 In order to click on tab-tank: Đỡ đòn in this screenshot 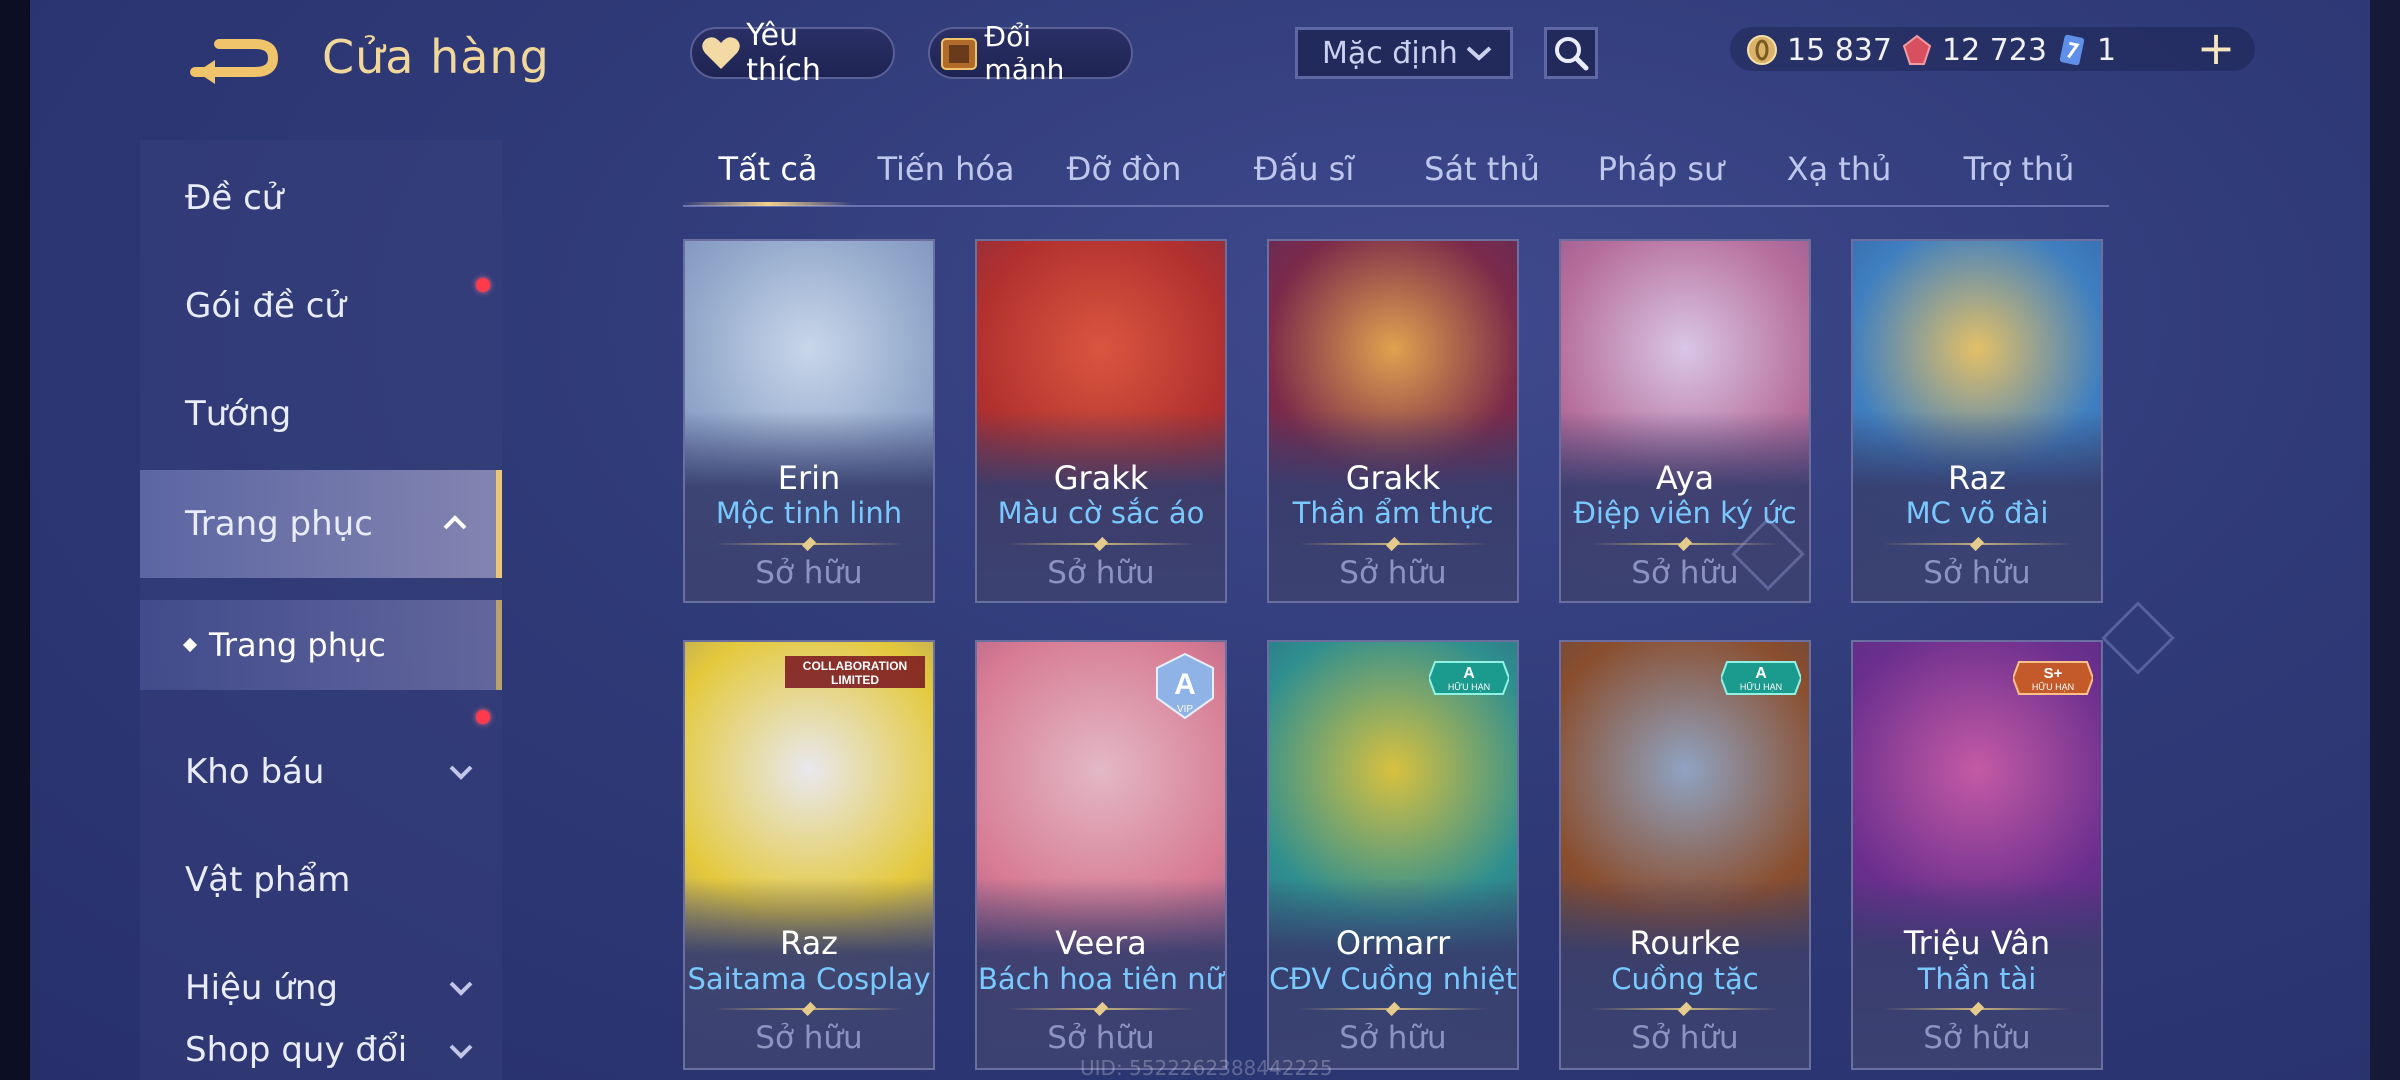, I will do `click(1124, 169)`.